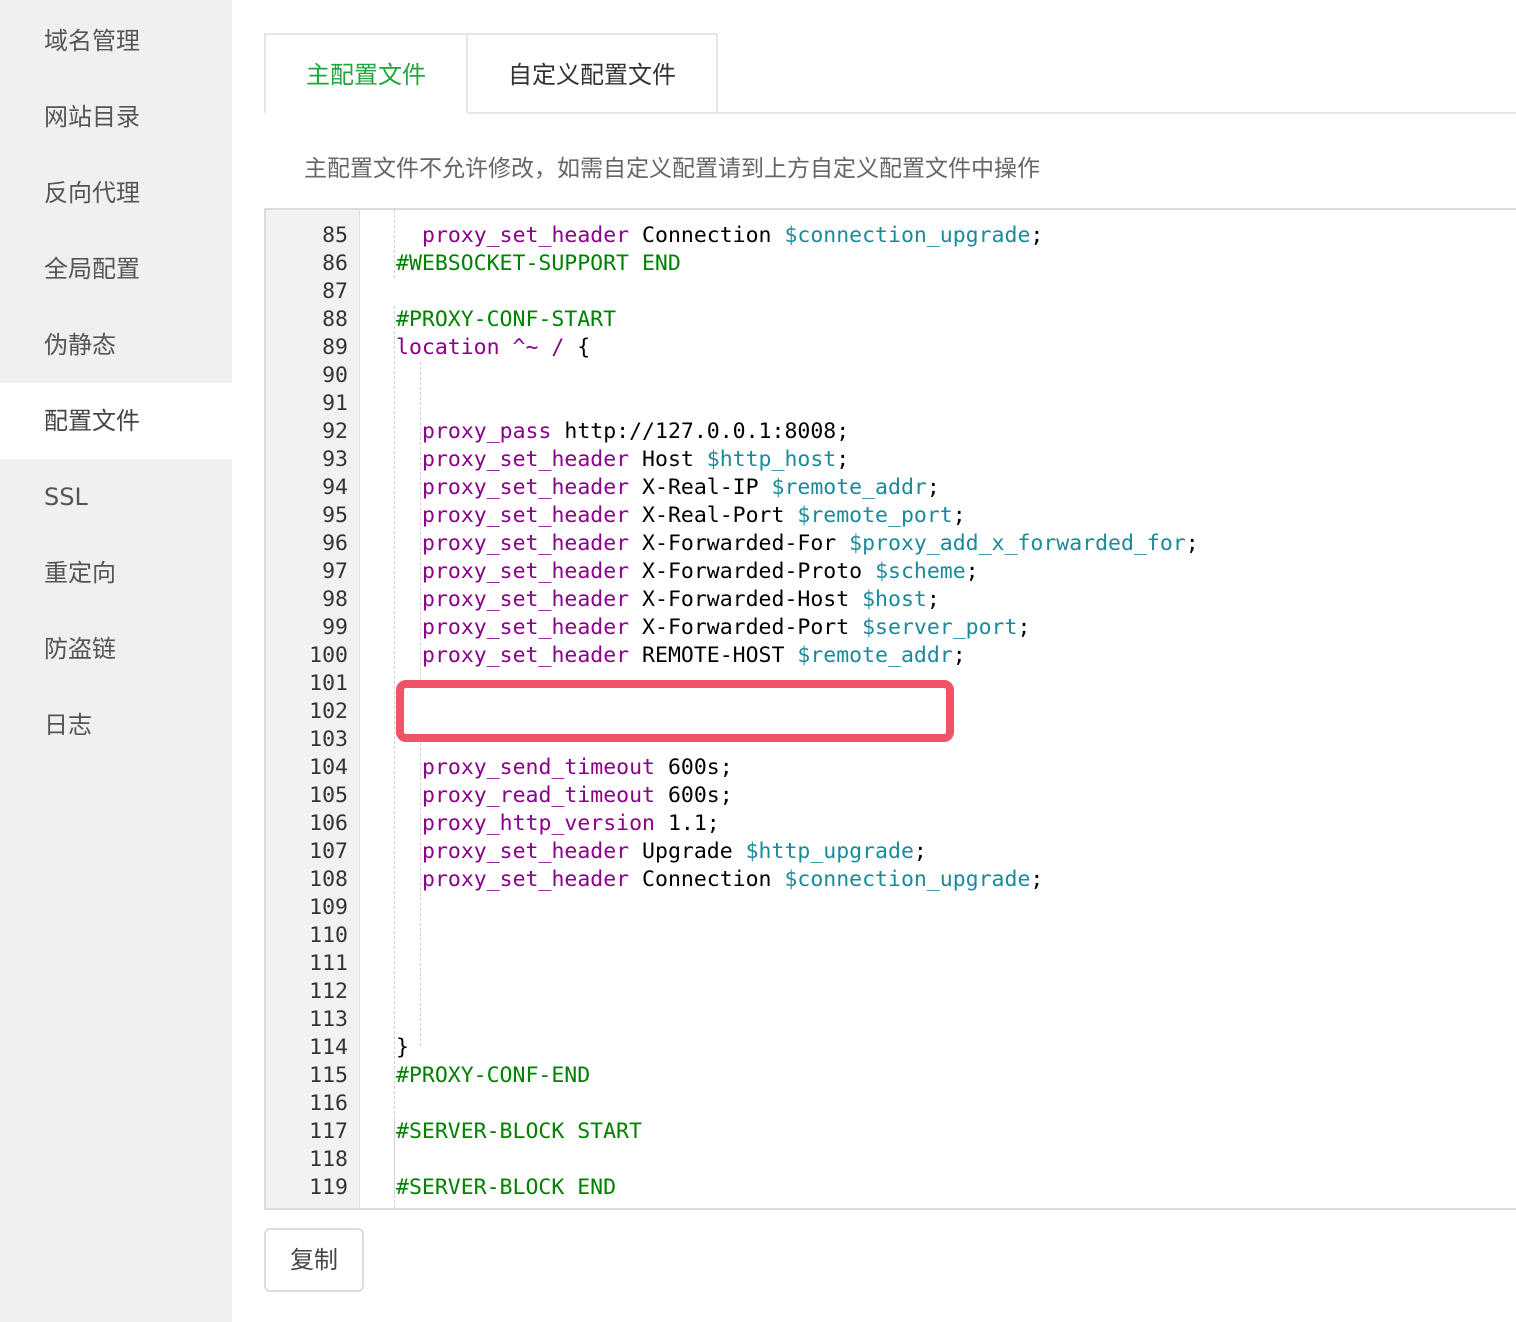 The image size is (1516, 1322). Describe the element at coordinates (752, 571) in the screenshot. I see `code-token: X-Forwarded-Proto` at that location.